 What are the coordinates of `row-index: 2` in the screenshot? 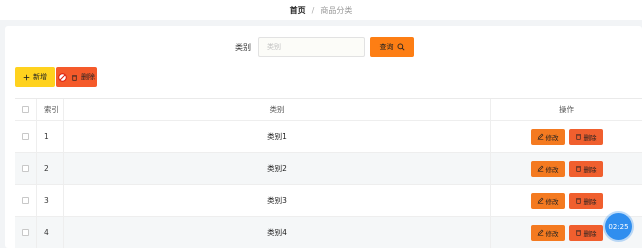 It's located at (50, 168).